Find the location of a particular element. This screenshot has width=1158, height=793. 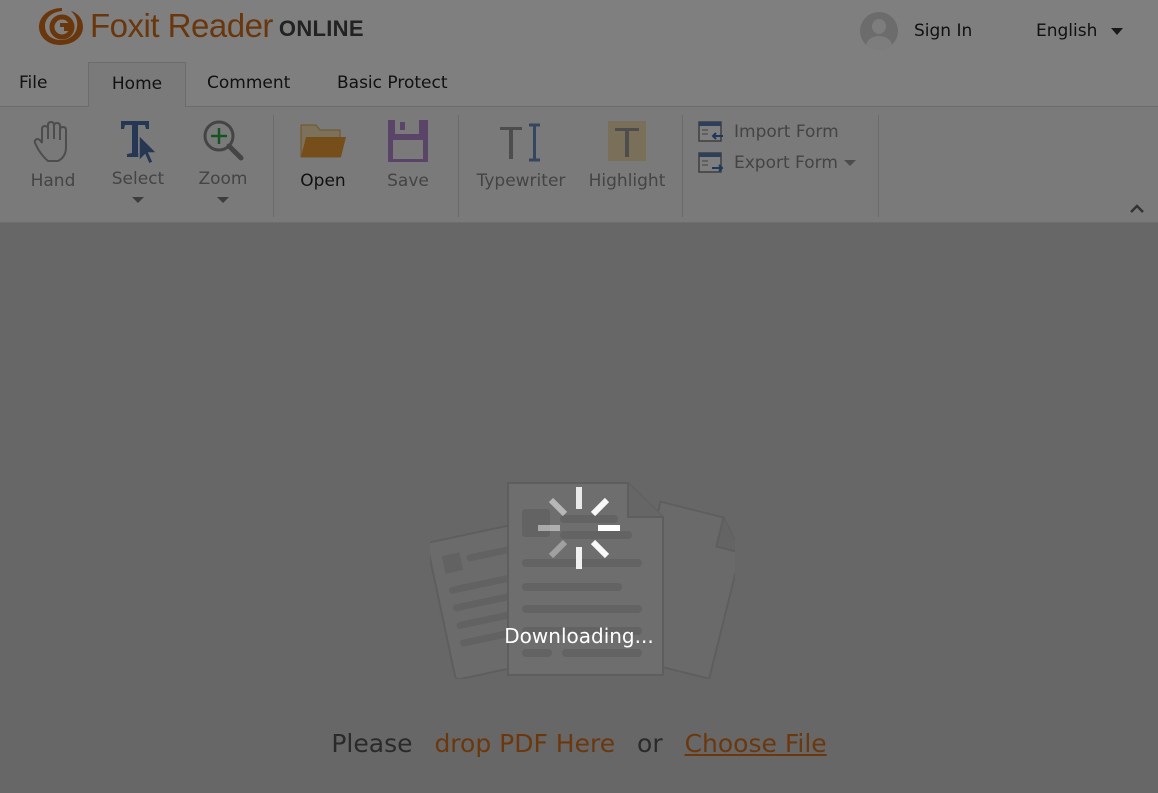

spinner-icon is located at coordinates (579, 528).